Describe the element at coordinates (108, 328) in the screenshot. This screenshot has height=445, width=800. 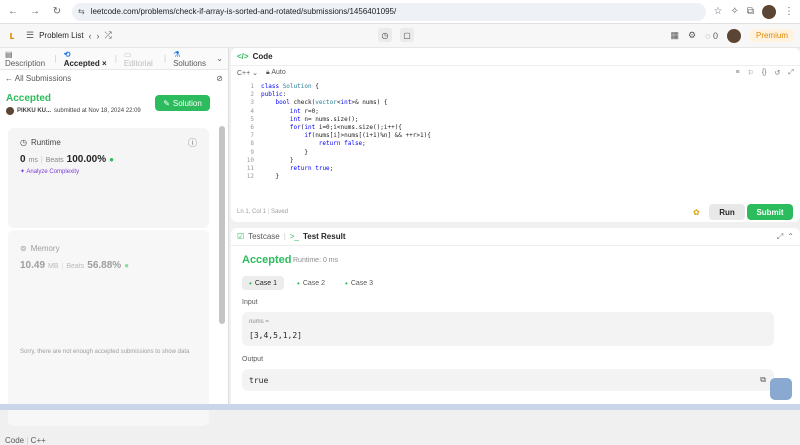
I see `memory-card: ⊚ Memory 10.49 MB | Beats 56.88% ●` at that location.